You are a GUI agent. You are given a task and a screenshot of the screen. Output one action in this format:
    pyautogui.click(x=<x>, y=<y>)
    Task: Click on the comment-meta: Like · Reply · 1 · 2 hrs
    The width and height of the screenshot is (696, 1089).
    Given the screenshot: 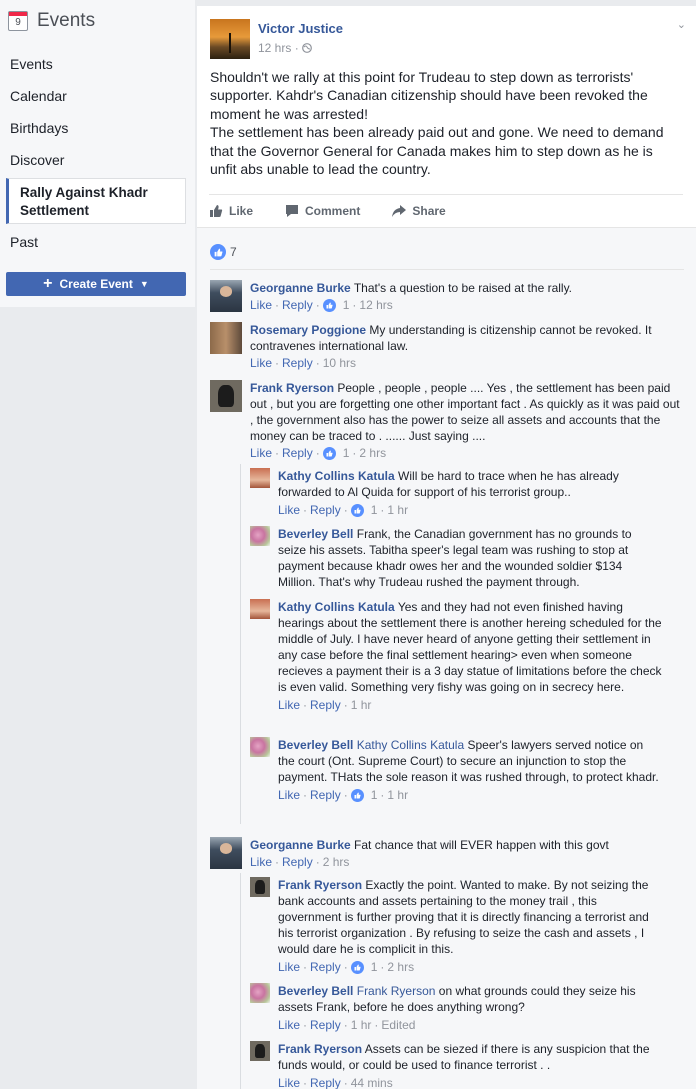 What is the action you would take?
    pyautogui.click(x=346, y=967)
    